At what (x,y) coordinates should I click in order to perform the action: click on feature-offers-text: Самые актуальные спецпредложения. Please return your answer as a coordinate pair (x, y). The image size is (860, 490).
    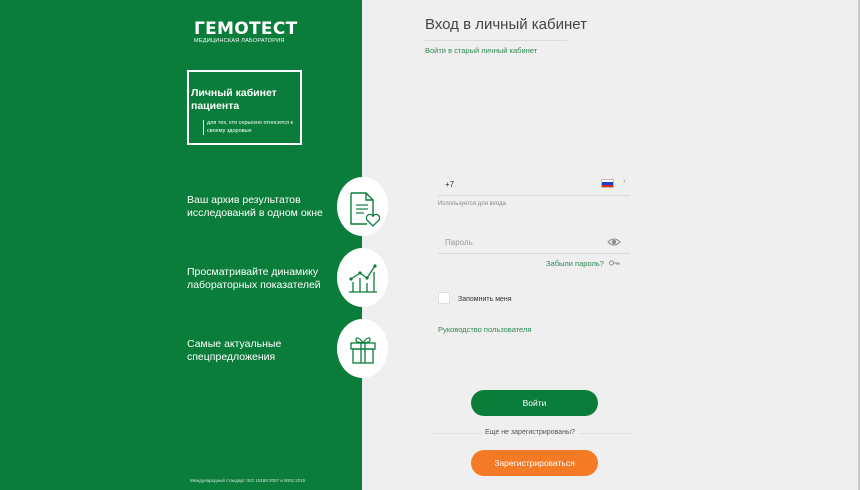
    Looking at the image, I should click on (234, 350).